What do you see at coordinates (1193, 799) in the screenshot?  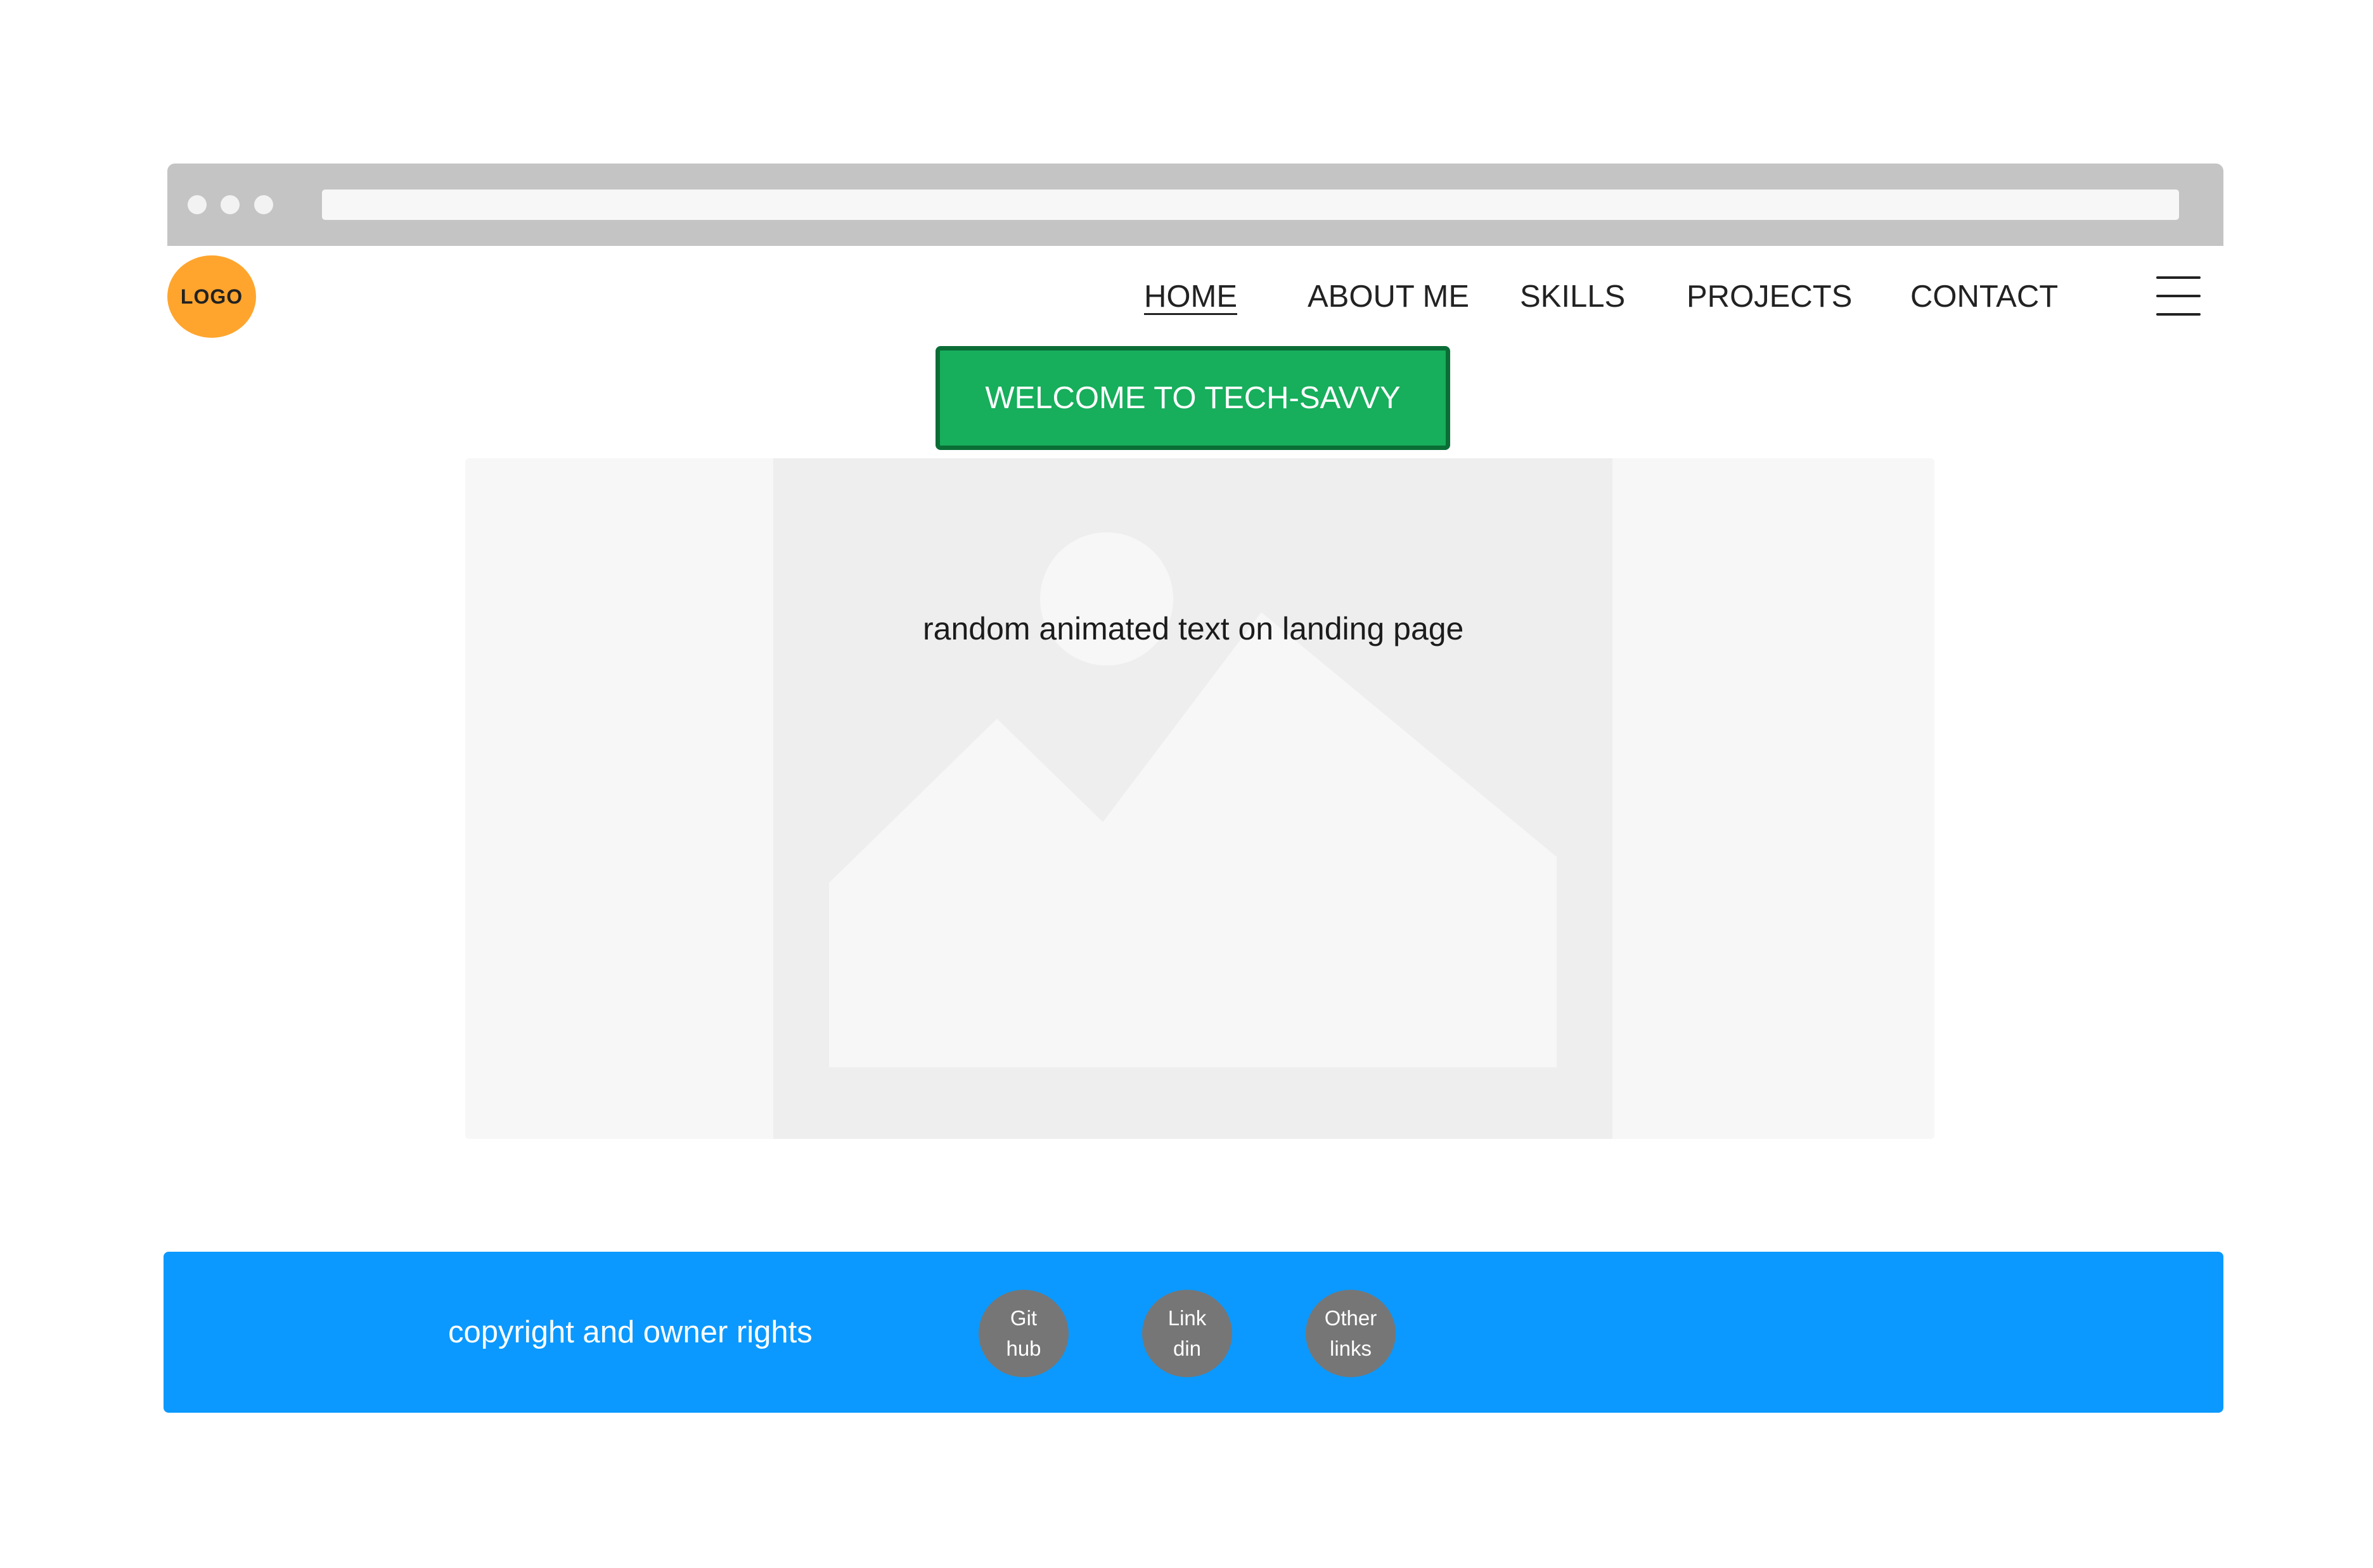 I see `image-placeholder-icon` at bounding box center [1193, 799].